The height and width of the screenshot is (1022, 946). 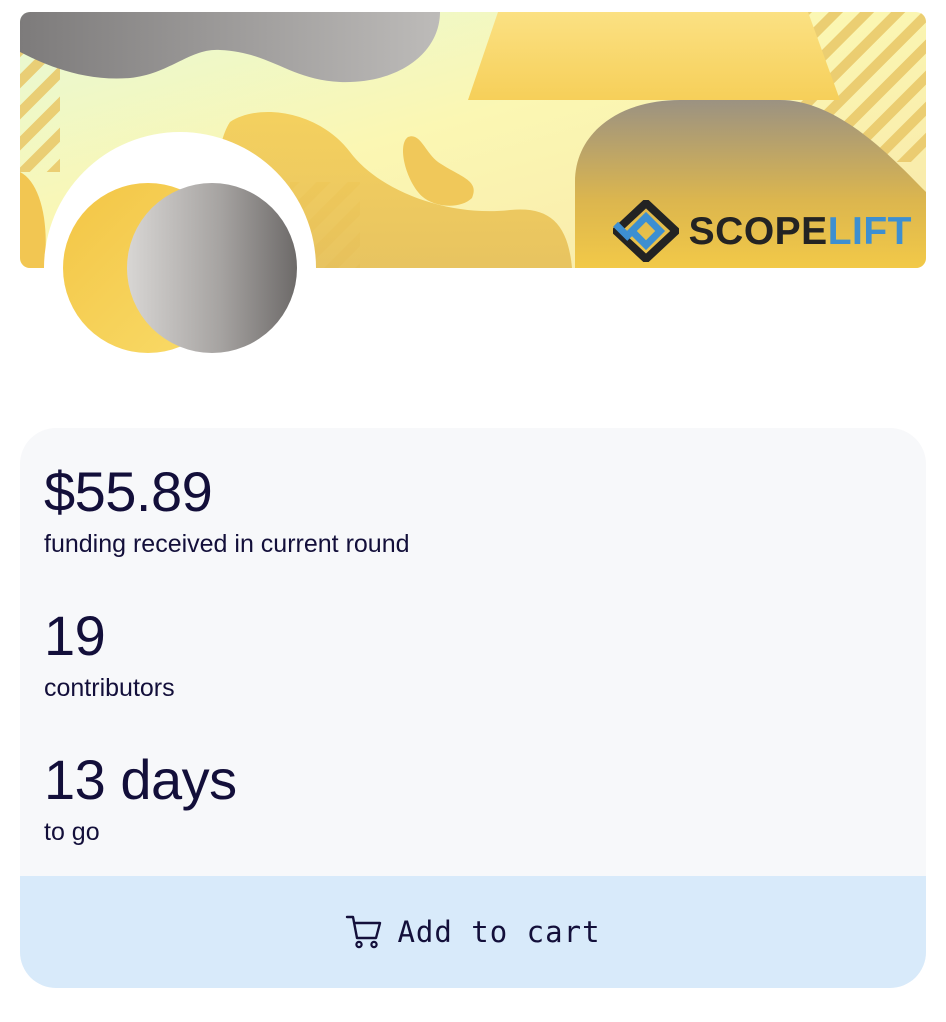 What do you see at coordinates (364, 932) in the screenshot?
I see `cart-icon` at bounding box center [364, 932].